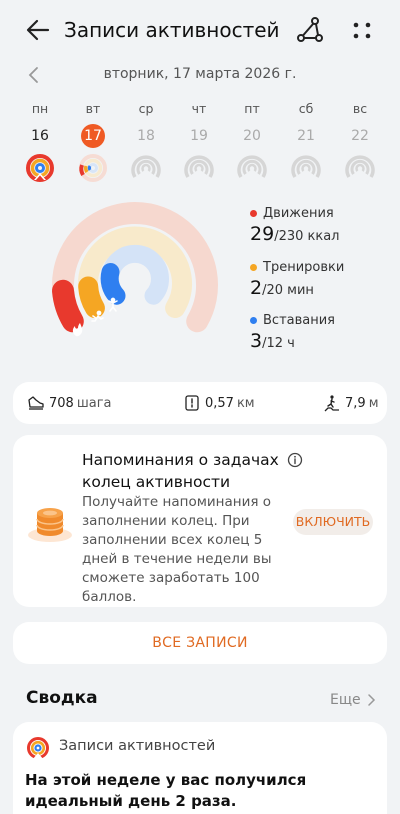  What do you see at coordinates (299, 320) in the screenshot?
I see `stand-label: Вставания` at bounding box center [299, 320].